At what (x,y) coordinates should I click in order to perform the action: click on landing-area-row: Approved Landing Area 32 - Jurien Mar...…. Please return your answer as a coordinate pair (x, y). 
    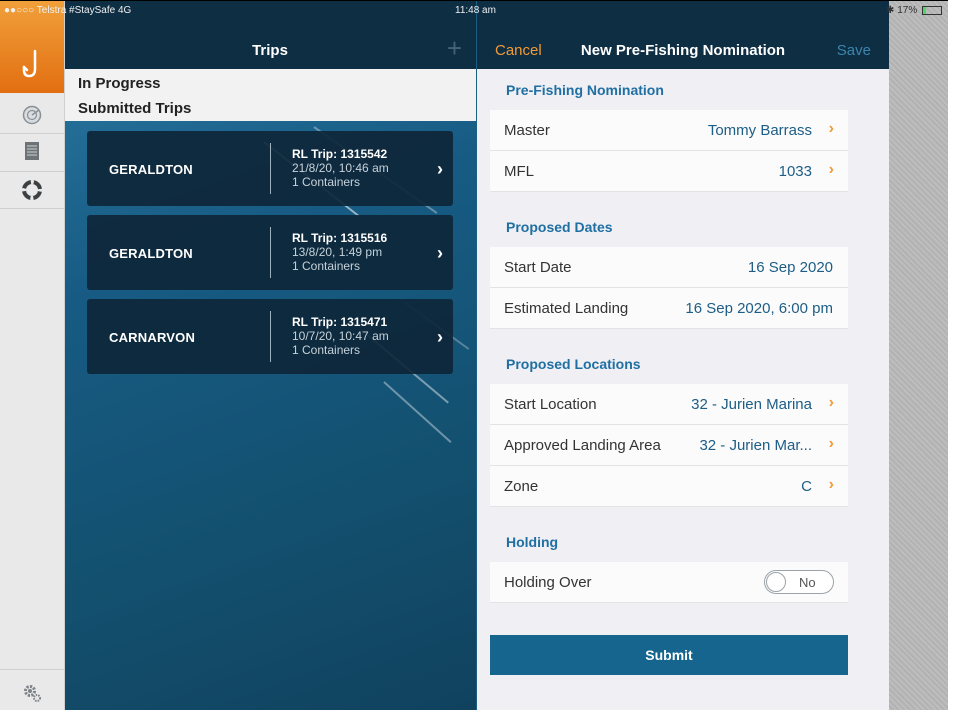
    Looking at the image, I should click on (669, 445).